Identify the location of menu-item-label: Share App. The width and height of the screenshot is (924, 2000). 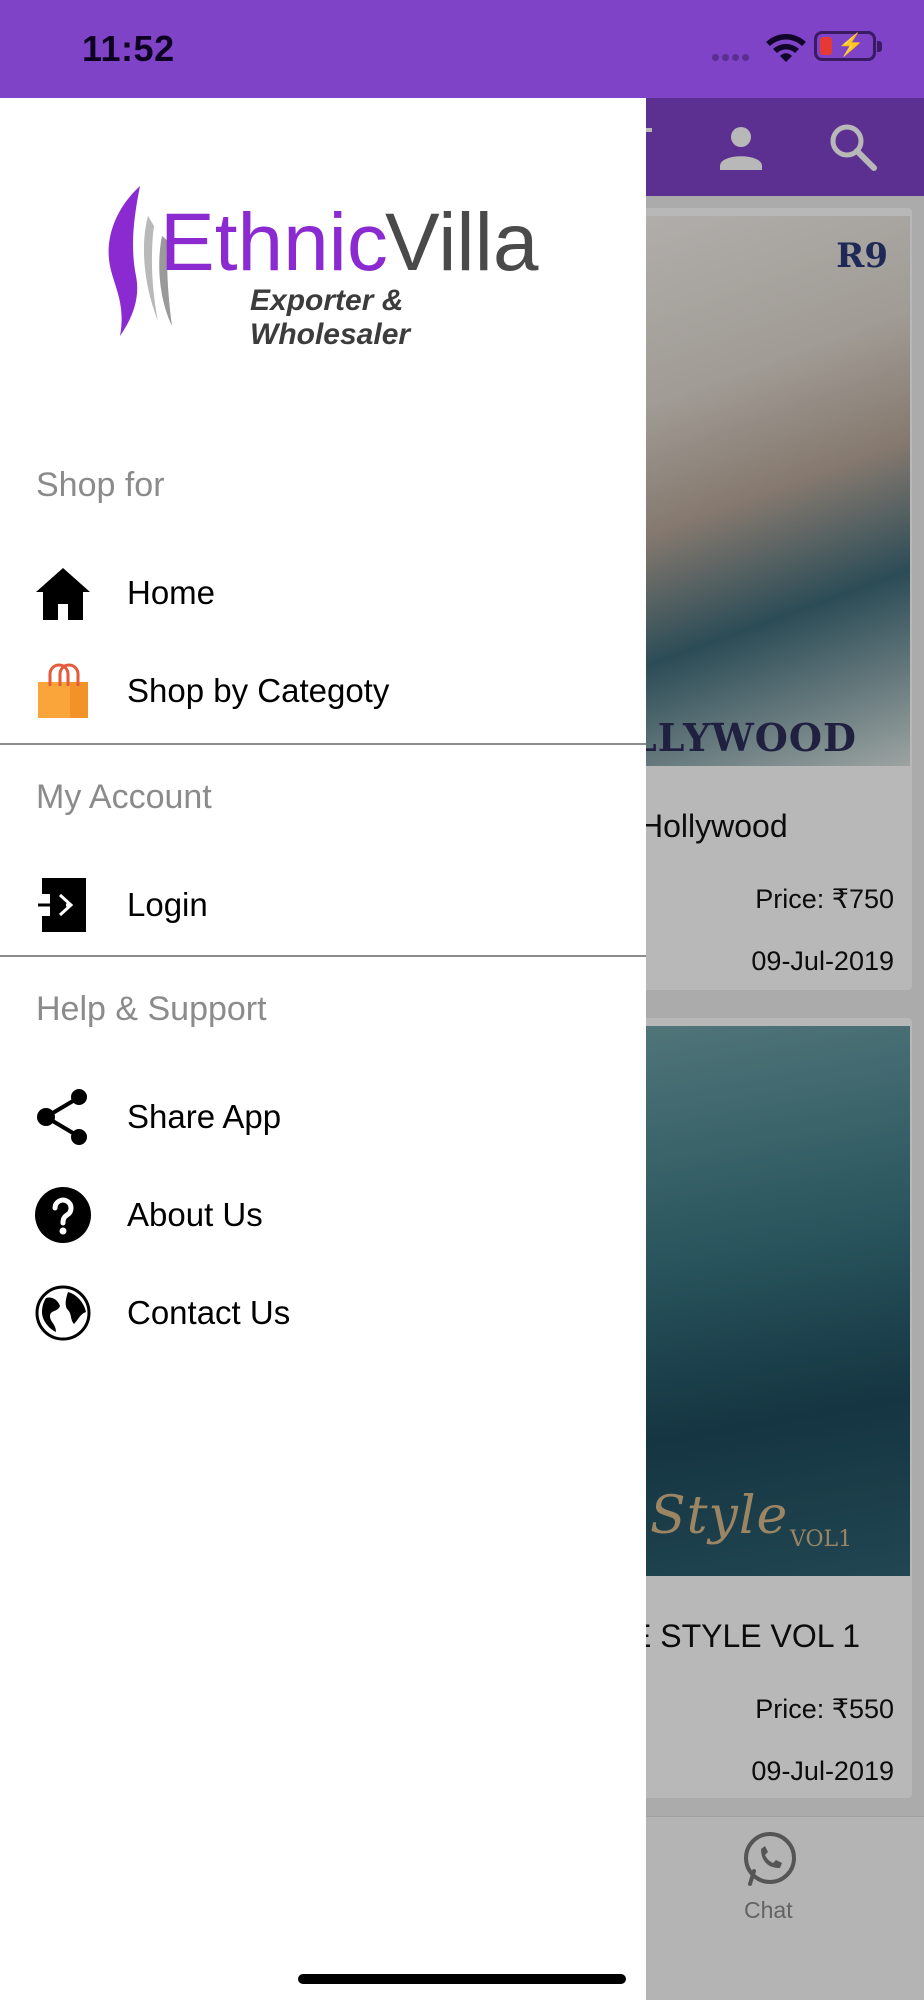
(204, 1116).